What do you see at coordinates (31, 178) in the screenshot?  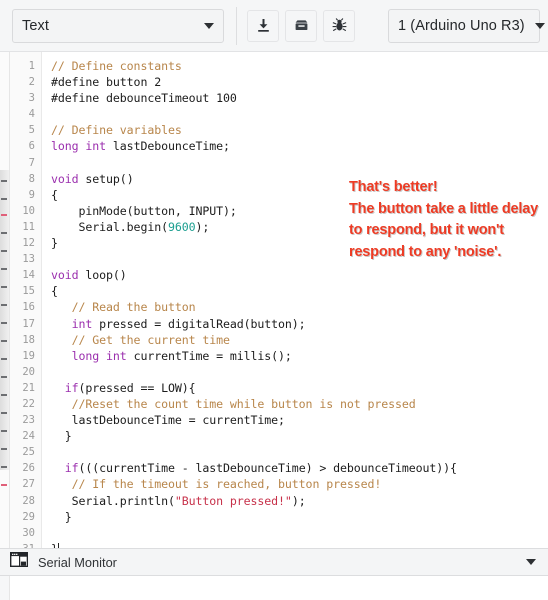 I see `line-number: 8` at bounding box center [31, 178].